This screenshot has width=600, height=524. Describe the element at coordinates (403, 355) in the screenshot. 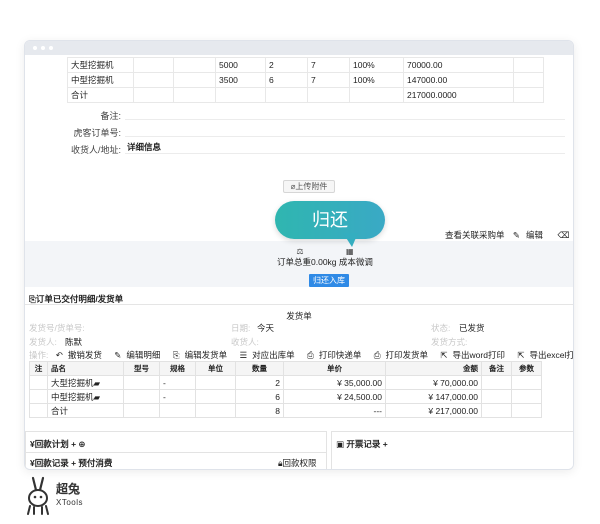

I see `print-shipment-button: ⎙ 打印发货单` at that location.